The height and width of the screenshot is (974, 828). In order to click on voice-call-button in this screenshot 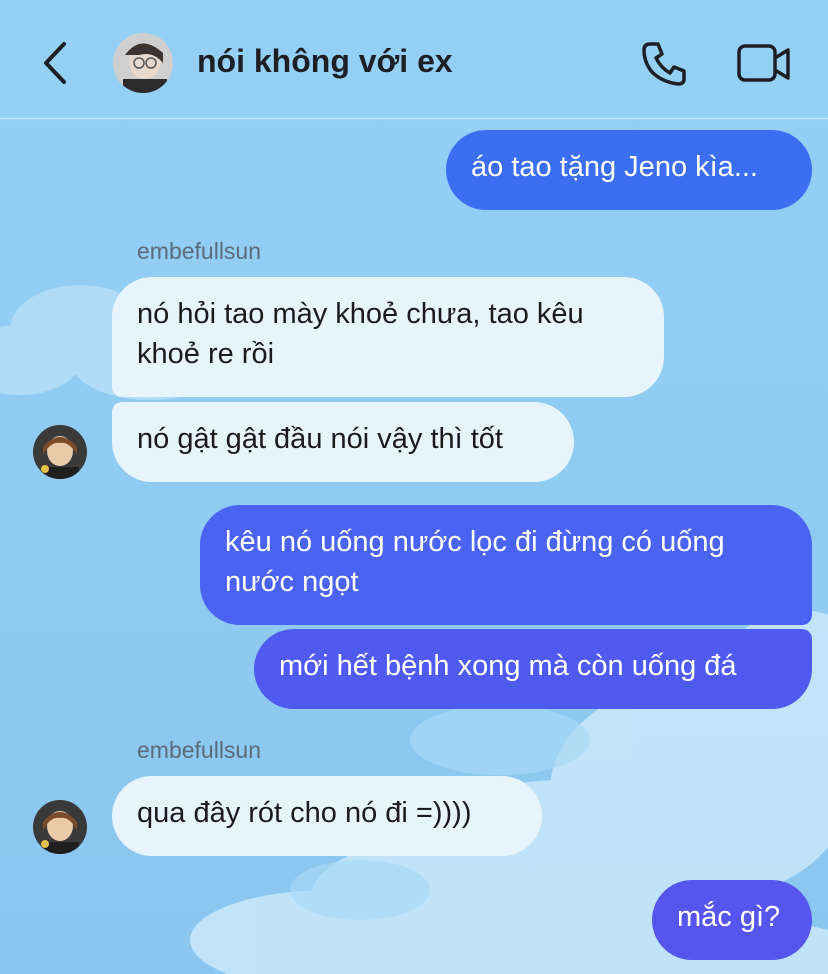, I will do `click(665, 63)`.